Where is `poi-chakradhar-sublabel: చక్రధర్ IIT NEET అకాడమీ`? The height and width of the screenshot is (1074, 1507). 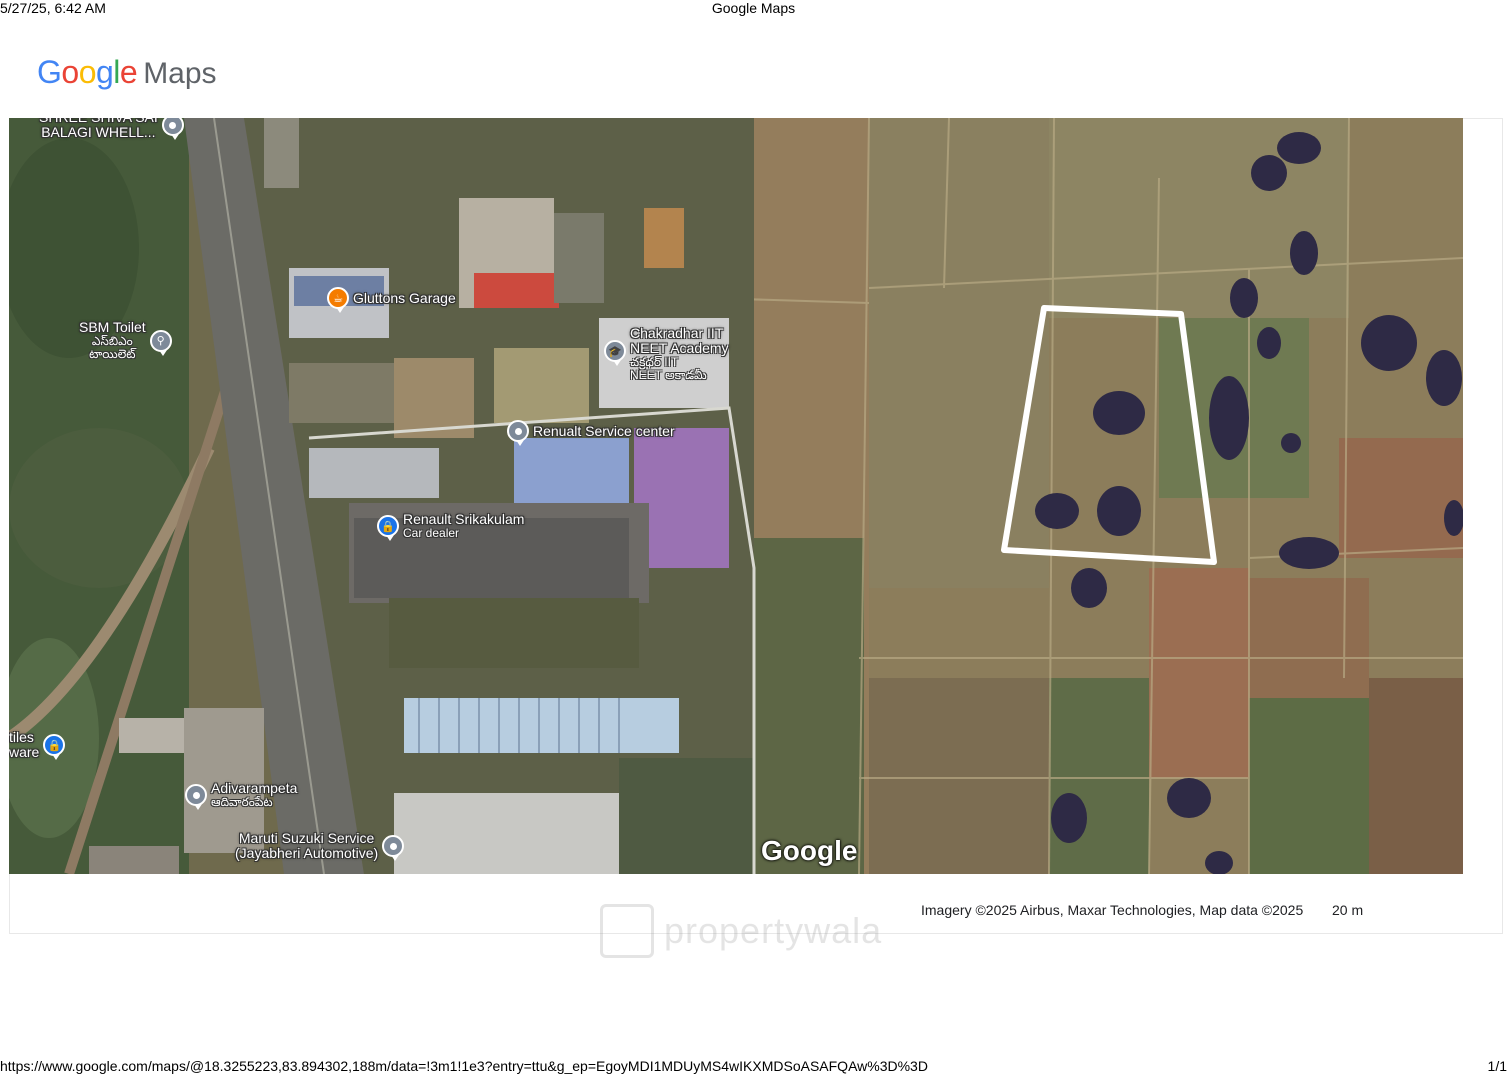 poi-chakradhar-sublabel: చక్రధర్ IIT NEET అకాడమీ is located at coordinates (668, 368).